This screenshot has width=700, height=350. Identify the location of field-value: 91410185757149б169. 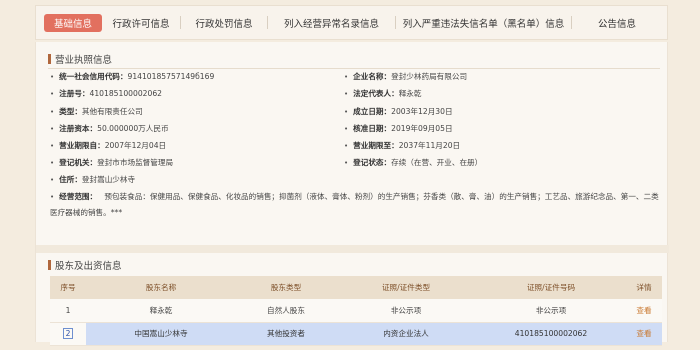
(171, 76).